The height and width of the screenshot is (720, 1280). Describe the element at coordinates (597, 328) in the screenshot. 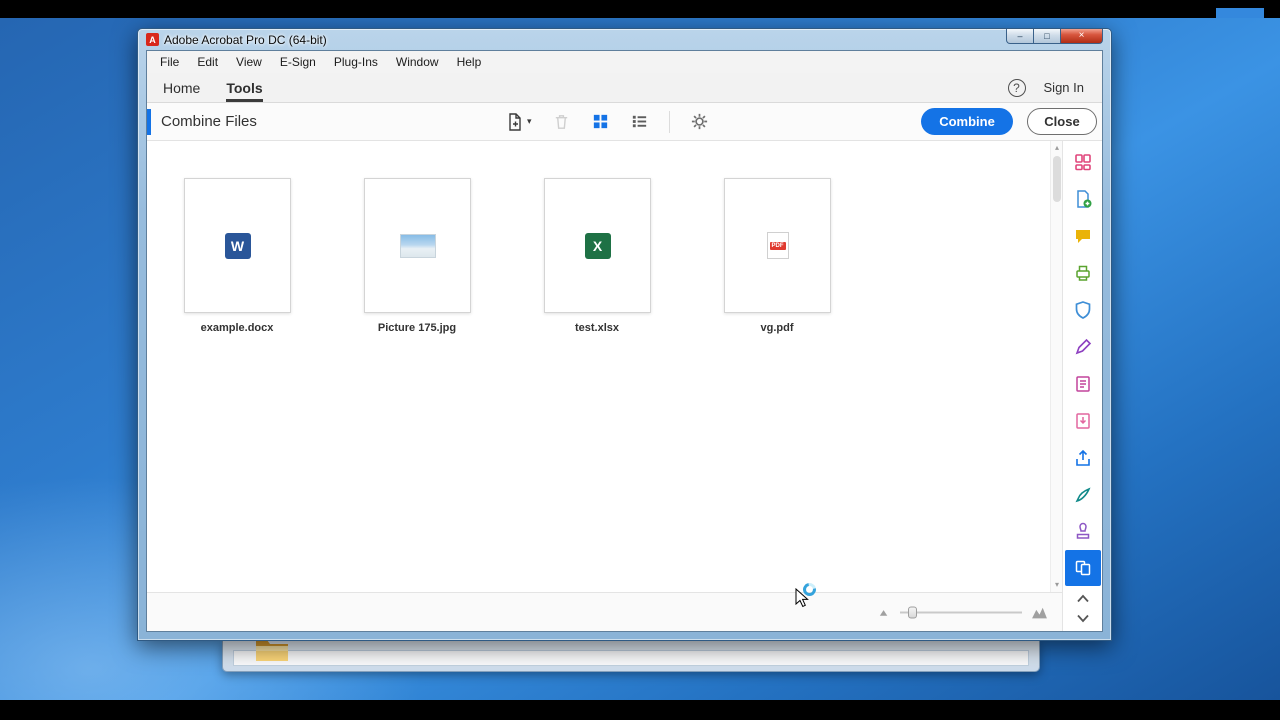

I see `file-name: test.xlsx` at that location.